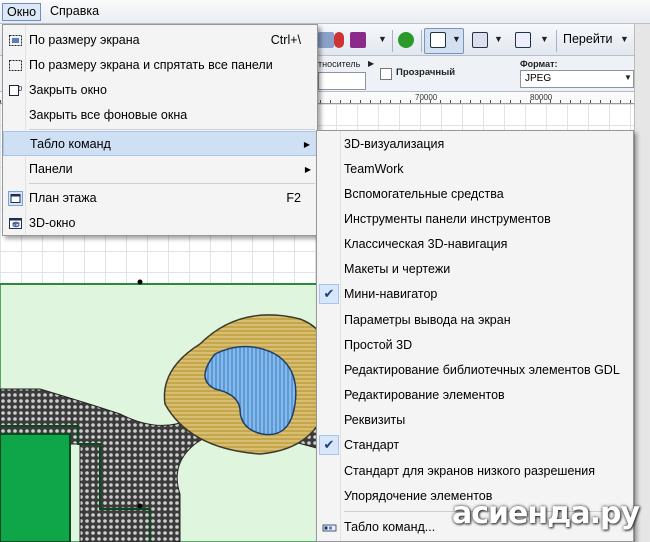  What do you see at coordinates (339, 40) in the screenshot?
I see `paint-icon` at bounding box center [339, 40].